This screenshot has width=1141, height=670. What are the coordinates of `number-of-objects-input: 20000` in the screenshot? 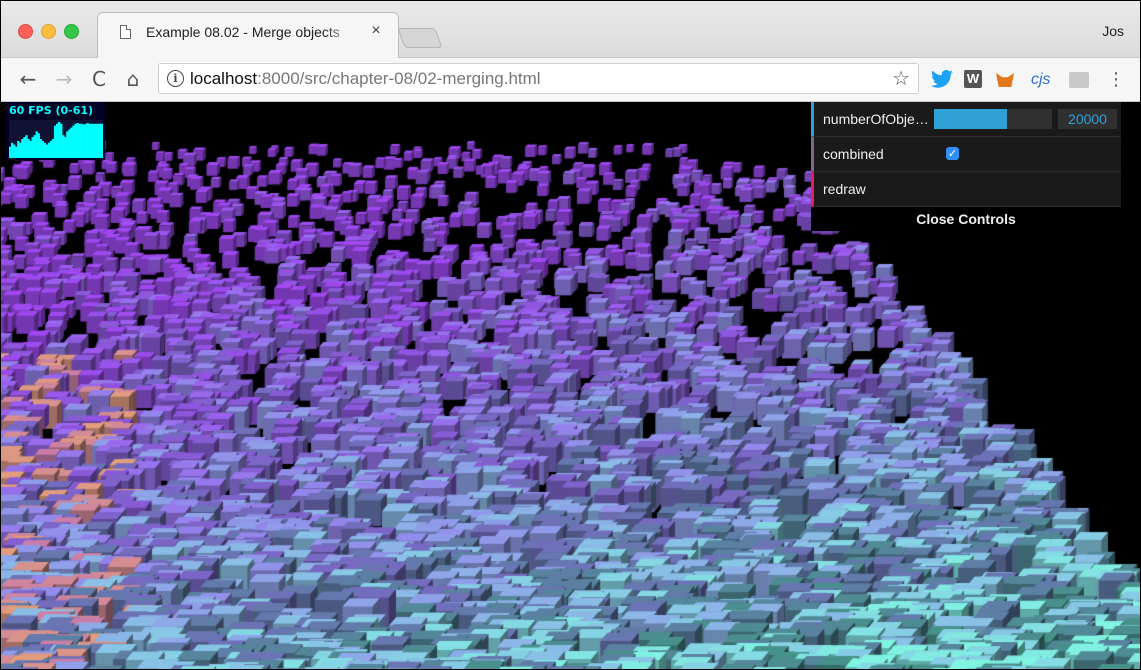 It's located at (1087, 119).